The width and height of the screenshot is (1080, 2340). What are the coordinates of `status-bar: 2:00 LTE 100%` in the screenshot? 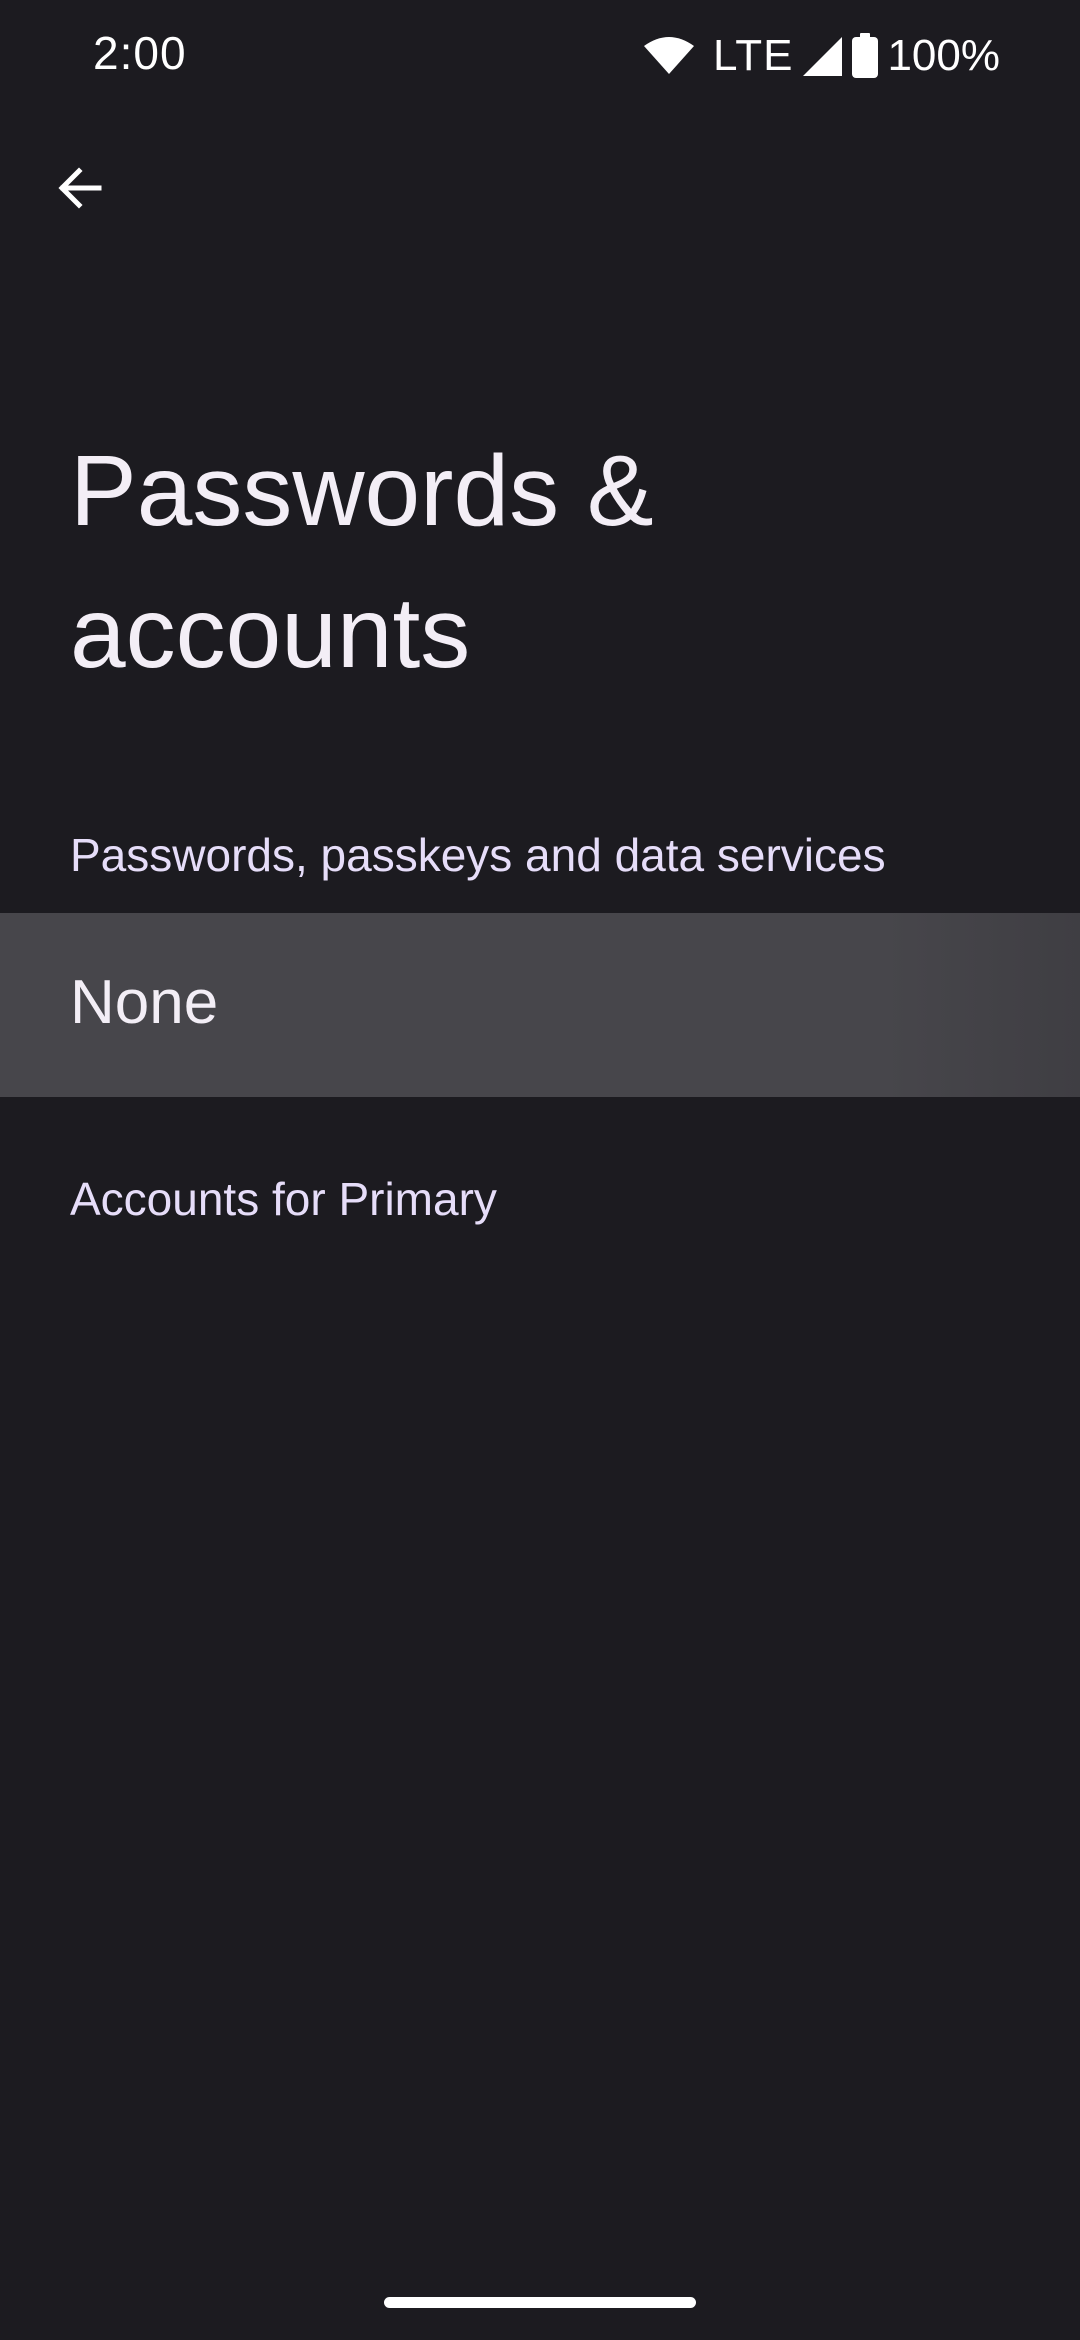 It's located at (540, 56).